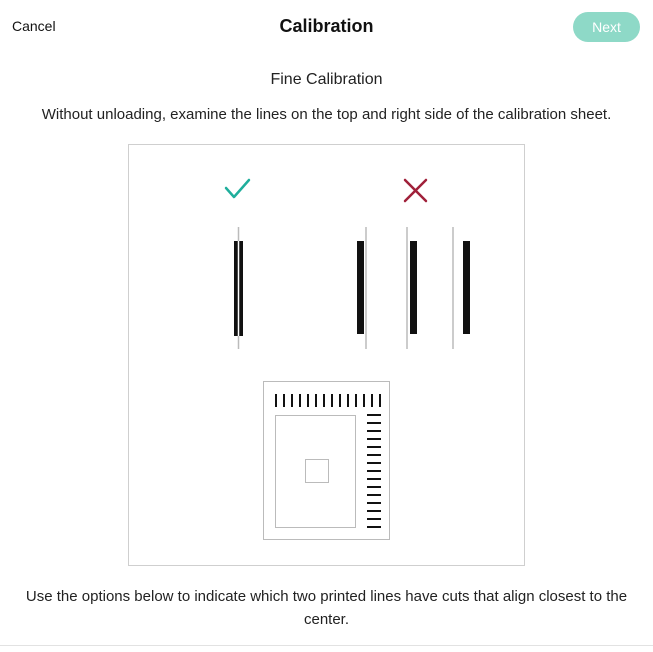 Image resolution: width=653 pixels, height=652 pixels. What do you see at coordinates (237, 188) in the screenshot?
I see `checkmark-icon` at bounding box center [237, 188].